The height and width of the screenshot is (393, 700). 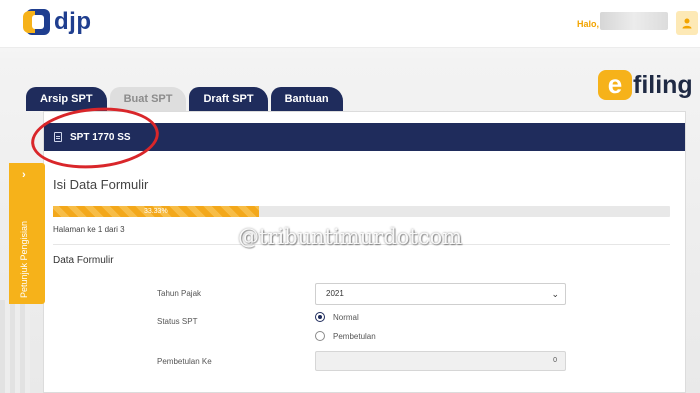 What do you see at coordinates (588, 24) in the screenshot?
I see `greeting-text: Halo,` at bounding box center [588, 24].